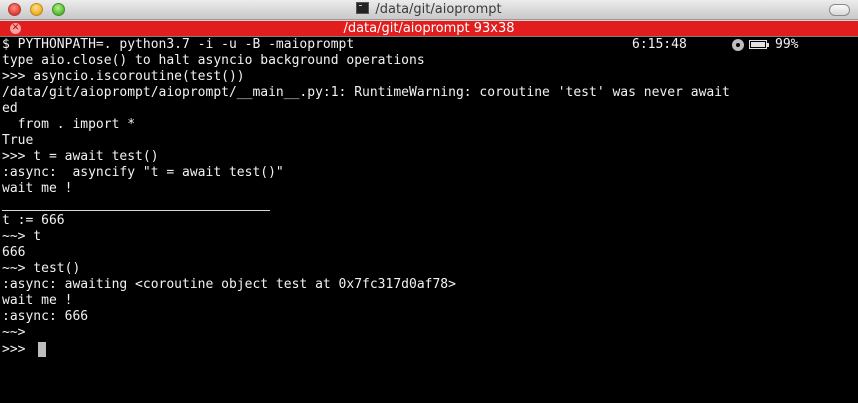 This screenshot has width=858, height=403. What do you see at coordinates (14, 332) in the screenshot?
I see `terminal-line: ~~>` at bounding box center [14, 332].